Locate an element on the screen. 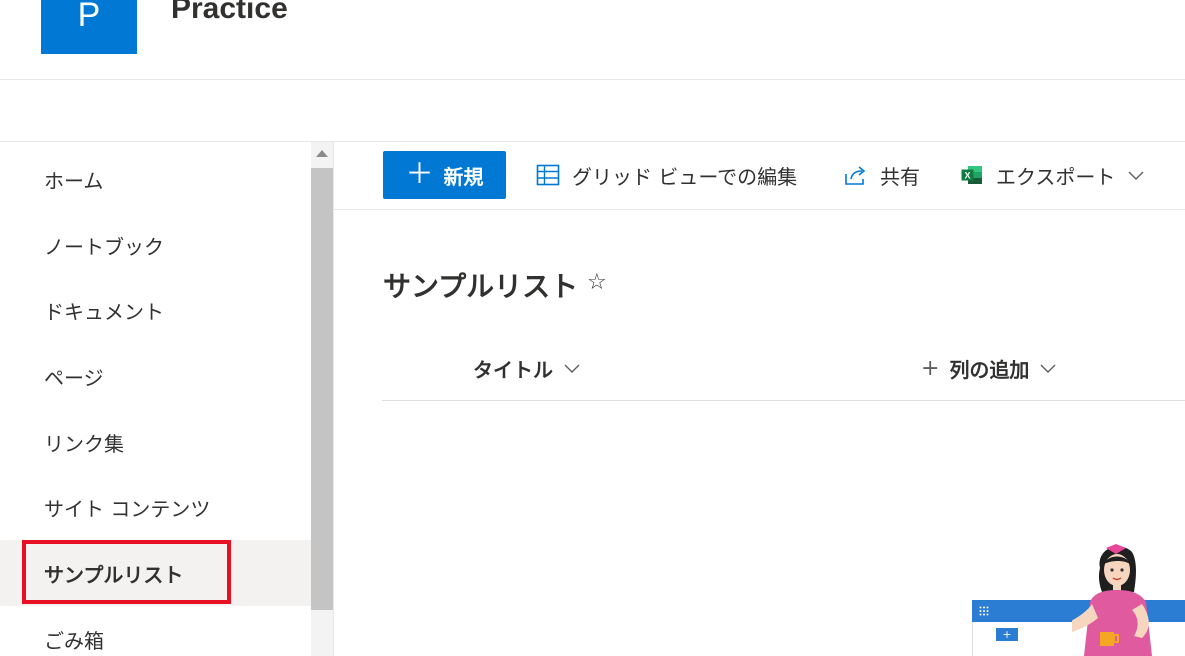 This screenshot has width=1185, height=656. star-icon: ☆ is located at coordinates (597, 282).